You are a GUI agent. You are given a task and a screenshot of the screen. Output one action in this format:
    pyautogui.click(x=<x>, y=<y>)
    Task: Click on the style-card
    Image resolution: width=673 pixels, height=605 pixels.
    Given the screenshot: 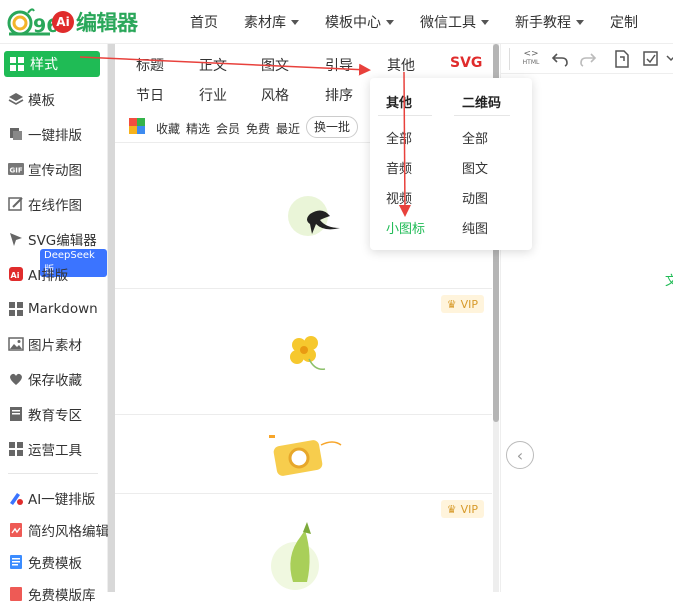 What is the action you would take?
    pyautogui.click(x=303, y=453)
    